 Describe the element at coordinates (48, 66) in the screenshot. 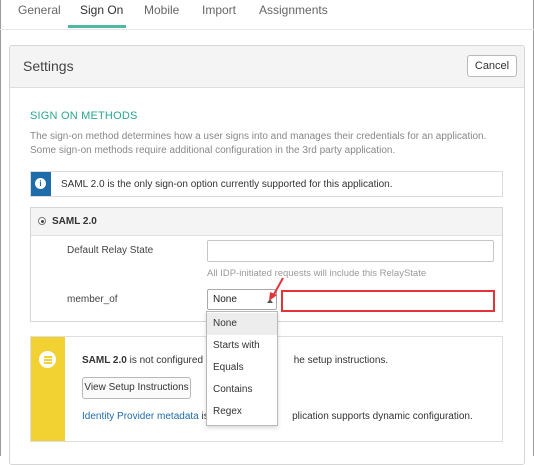

I see `settings-title: Settings` at that location.